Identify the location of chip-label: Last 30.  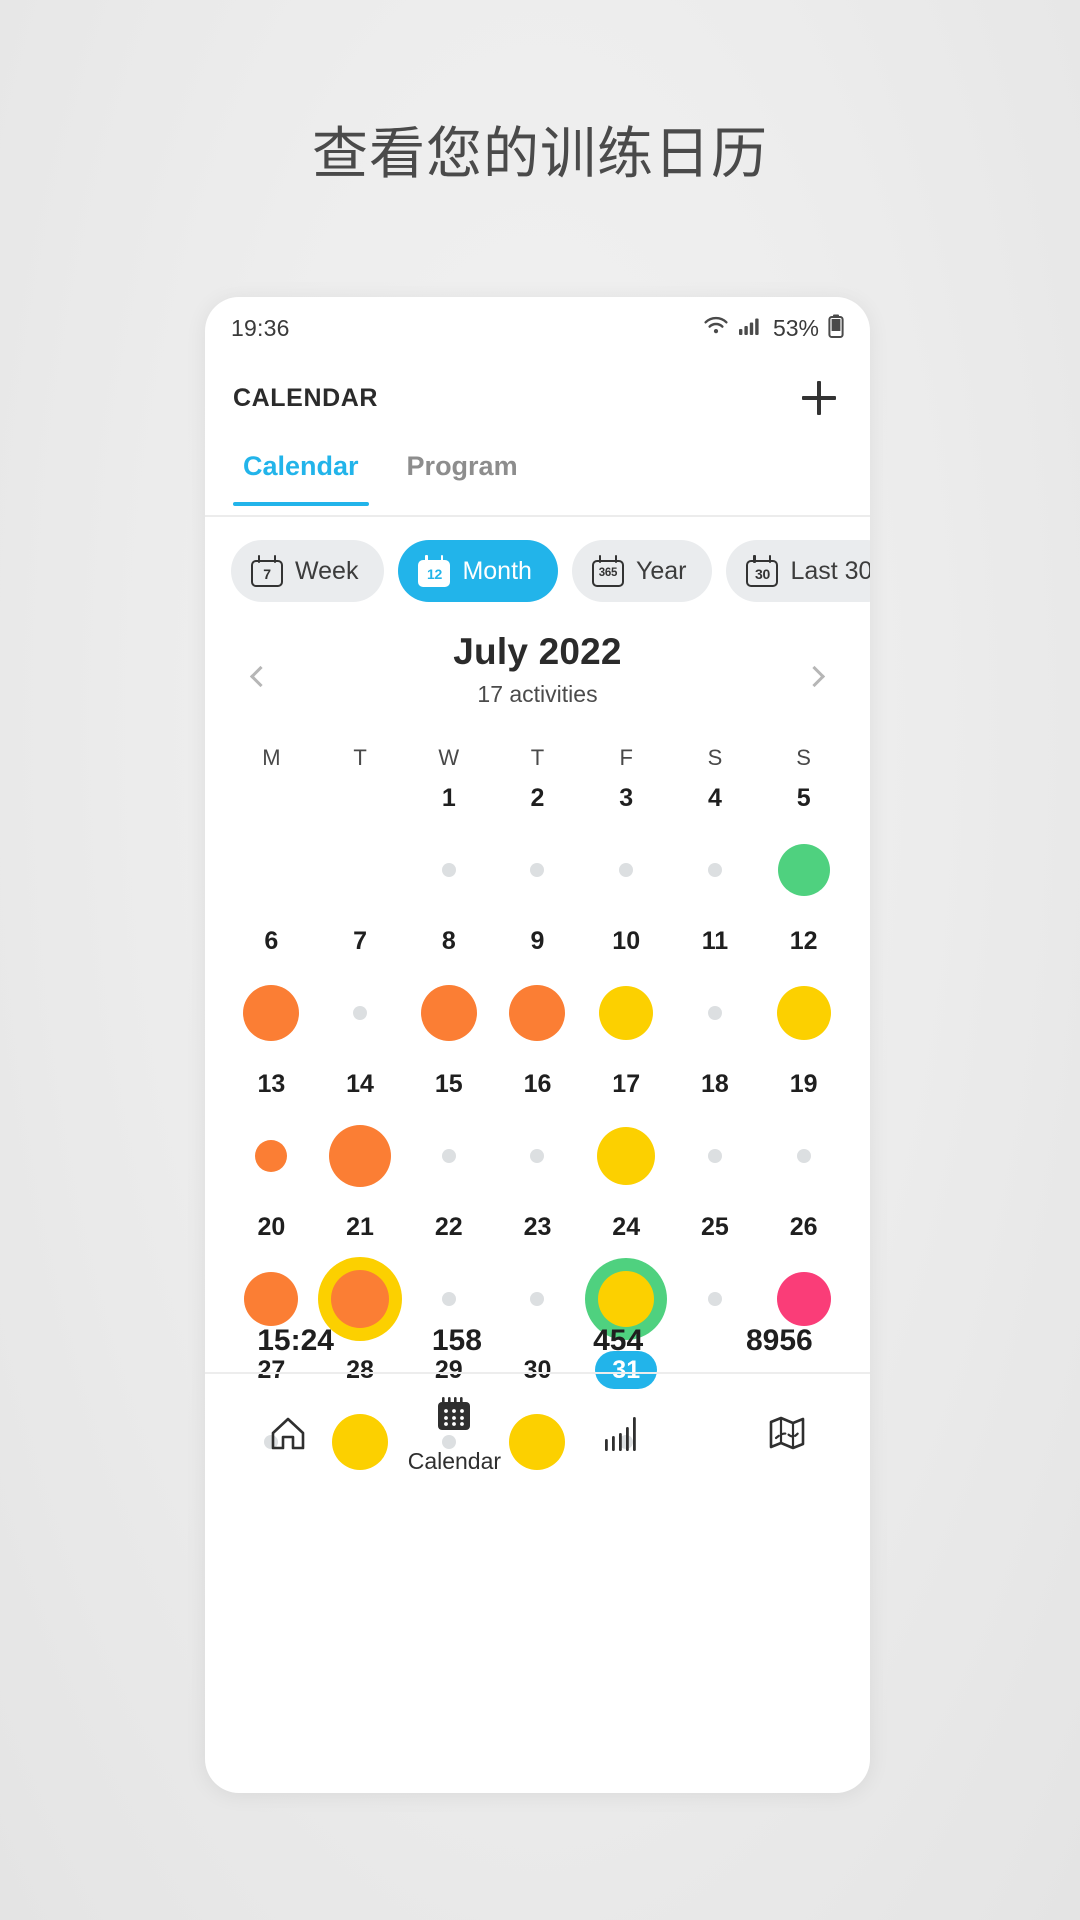
(830, 570).